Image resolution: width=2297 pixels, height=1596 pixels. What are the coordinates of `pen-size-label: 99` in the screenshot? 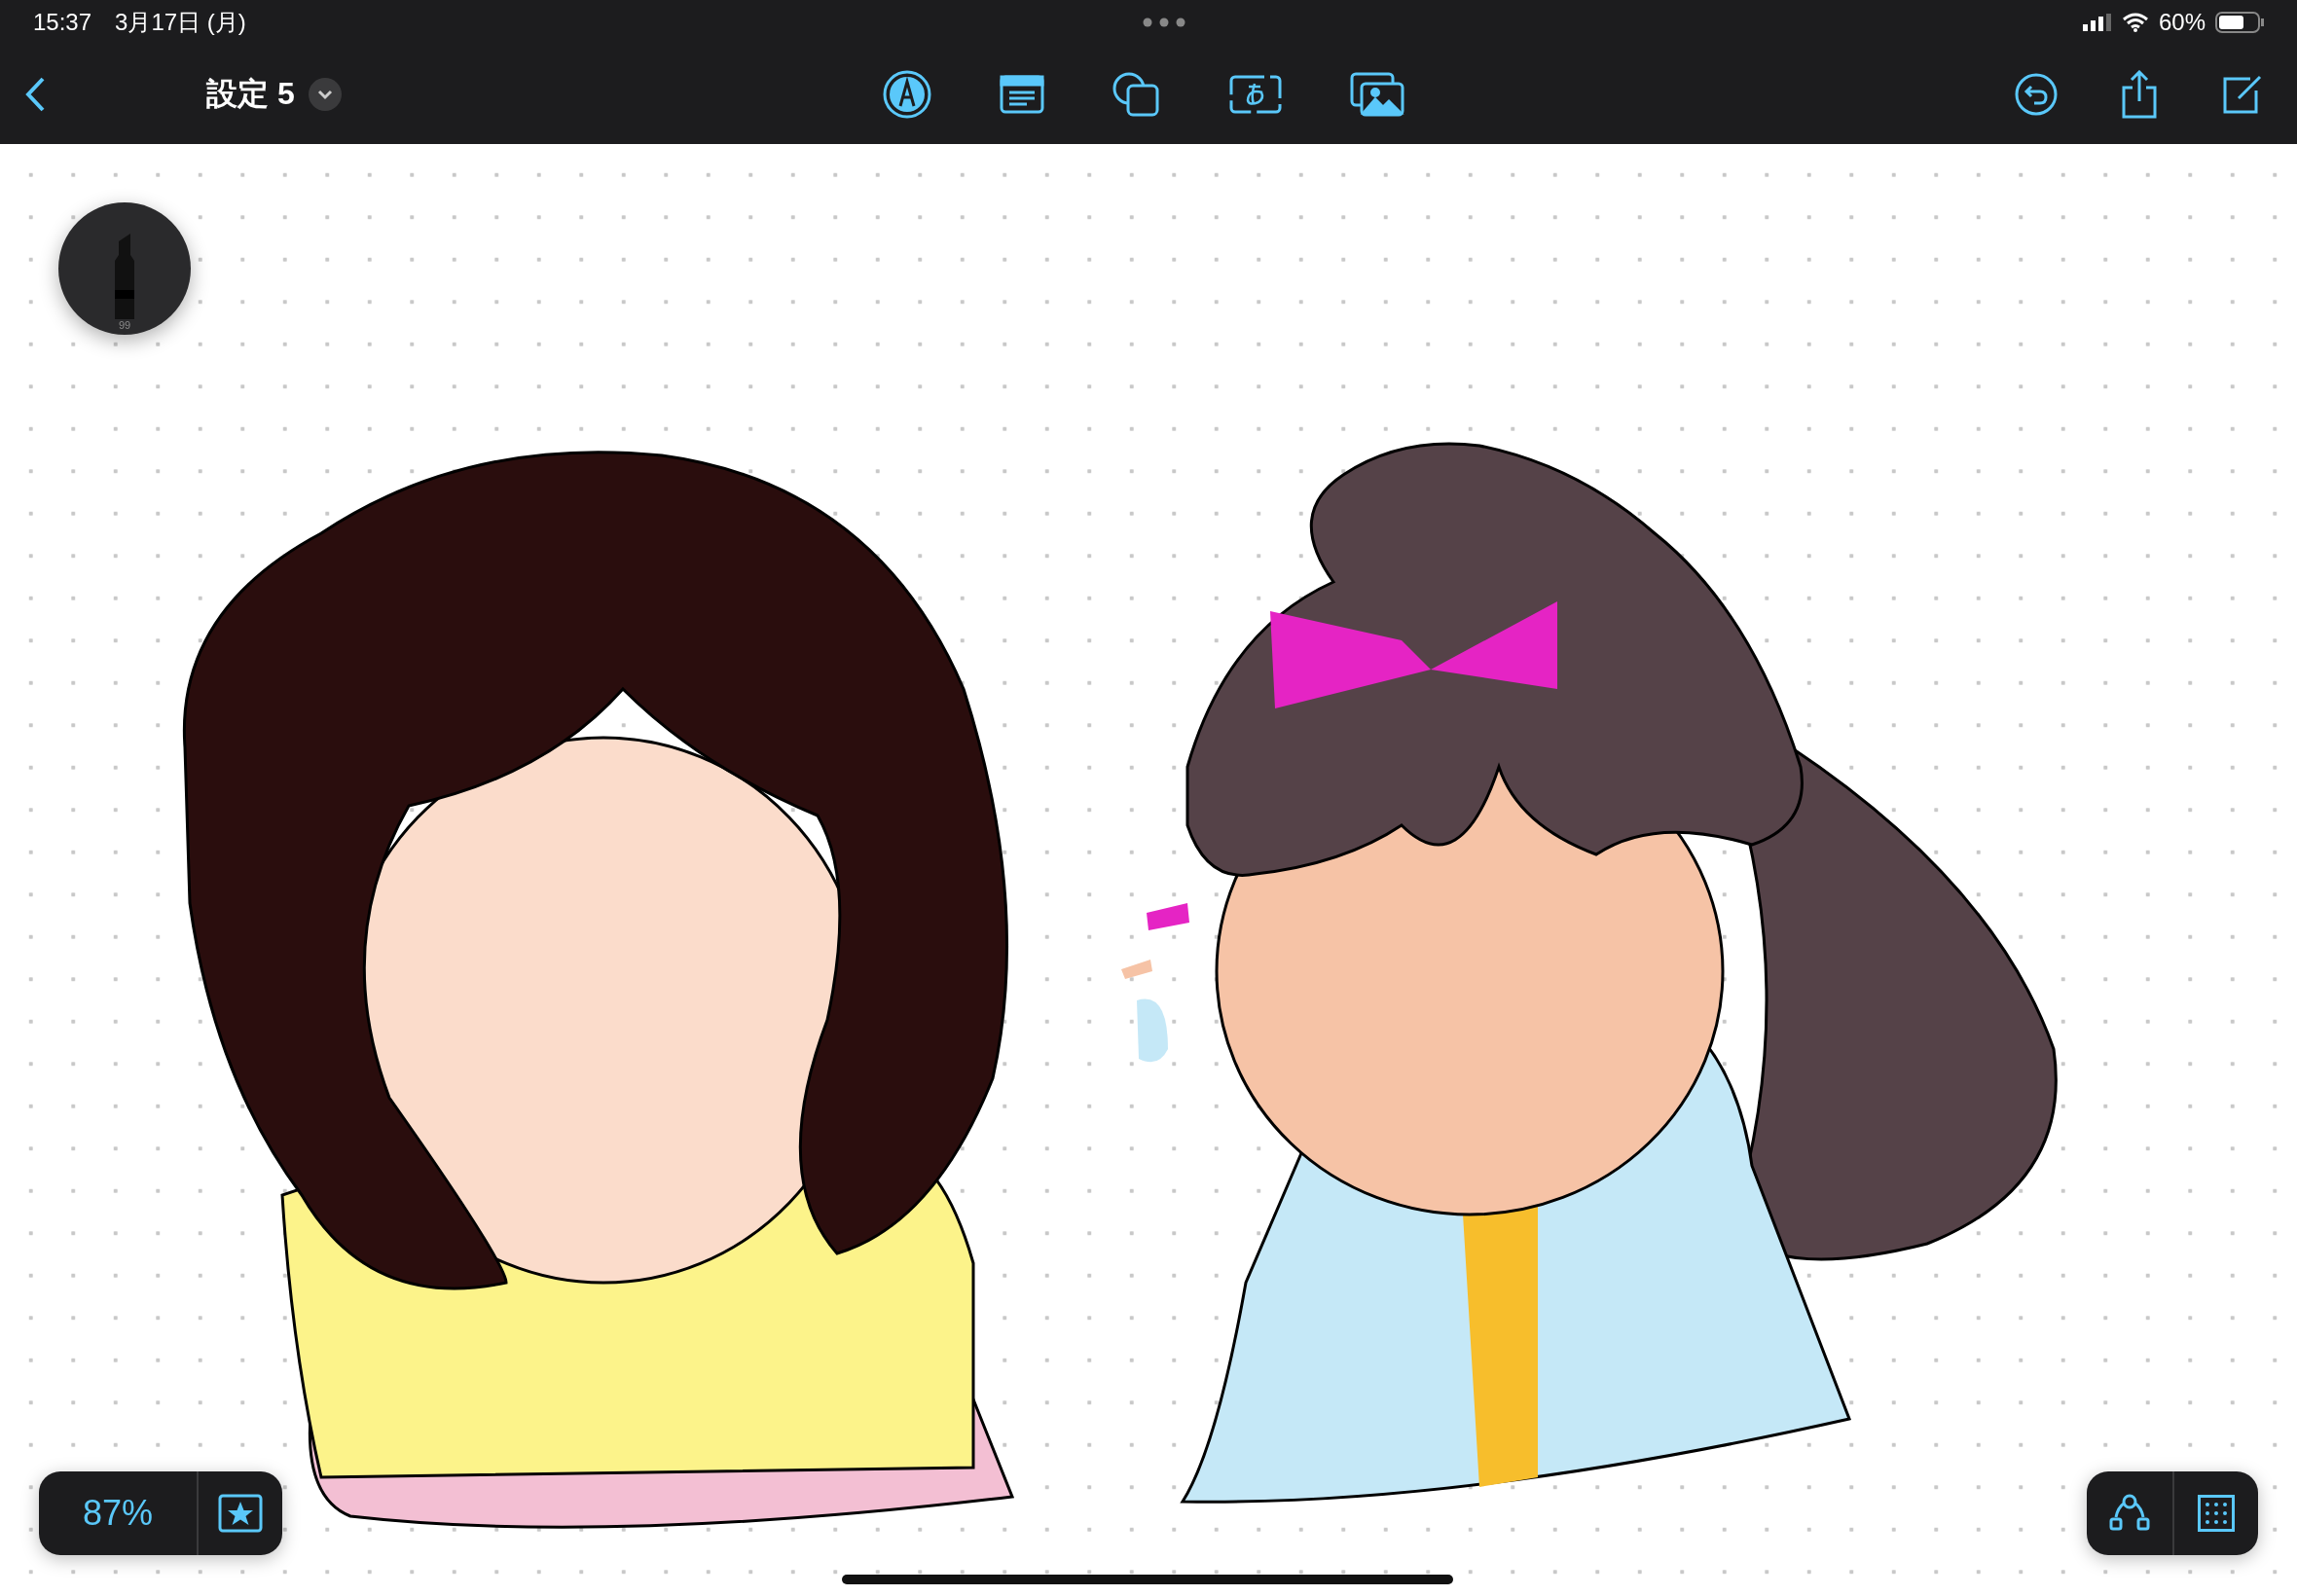 It's located at (125, 325).